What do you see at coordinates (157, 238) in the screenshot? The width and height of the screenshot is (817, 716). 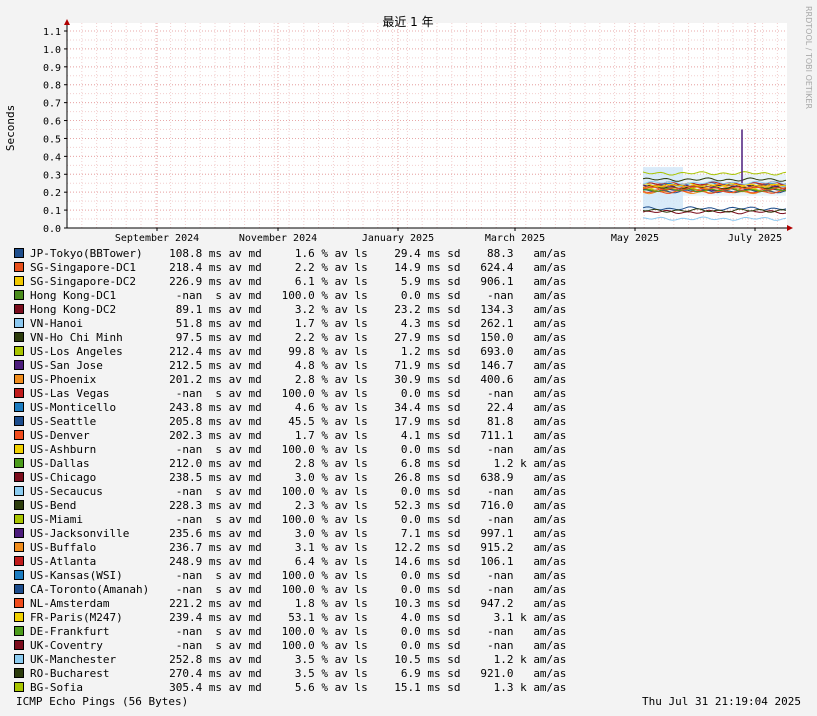 I see `x-tick-label: September 2024` at bounding box center [157, 238].